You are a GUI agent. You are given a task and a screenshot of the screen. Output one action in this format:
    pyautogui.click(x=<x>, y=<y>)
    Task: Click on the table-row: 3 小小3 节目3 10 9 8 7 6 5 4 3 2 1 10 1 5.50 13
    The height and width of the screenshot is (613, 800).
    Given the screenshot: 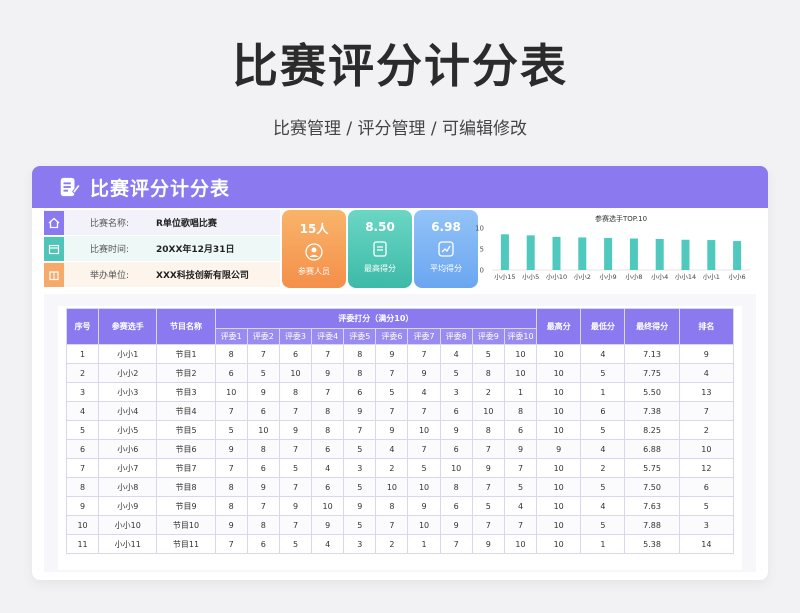 What is the action you would take?
    pyautogui.click(x=400, y=392)
    